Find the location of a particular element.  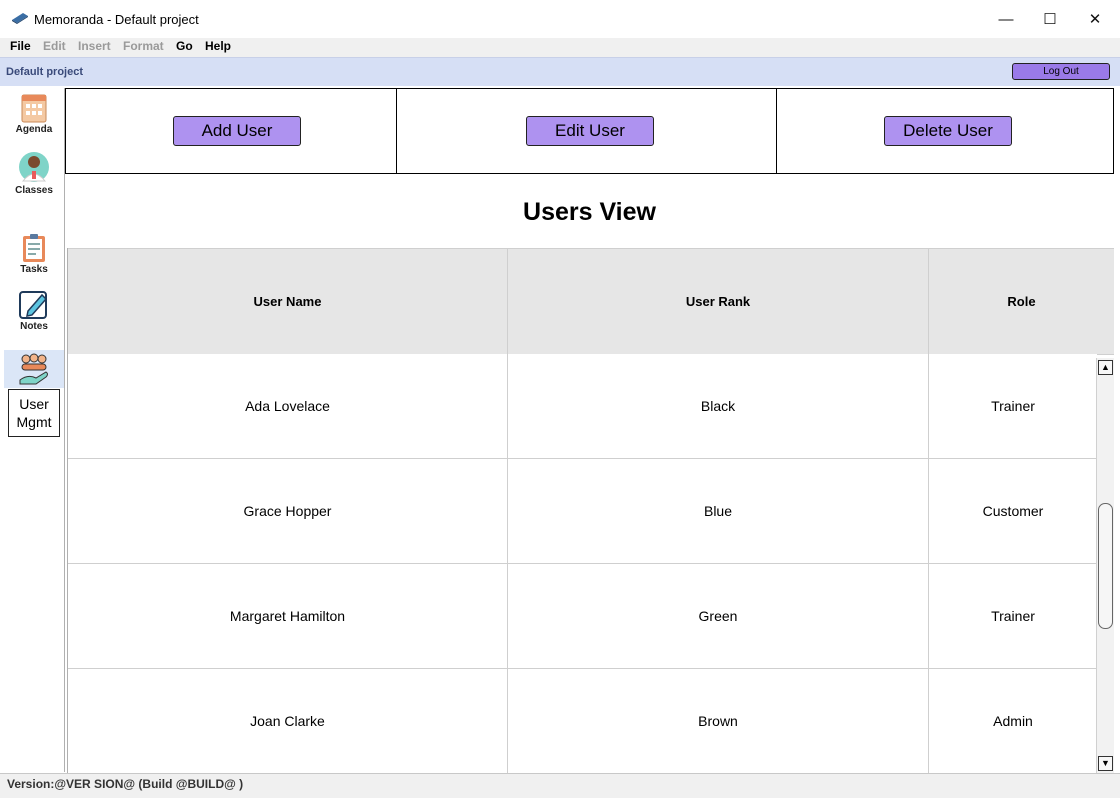

sidebar-item-label: Notes is located at coordinates (34, 326).